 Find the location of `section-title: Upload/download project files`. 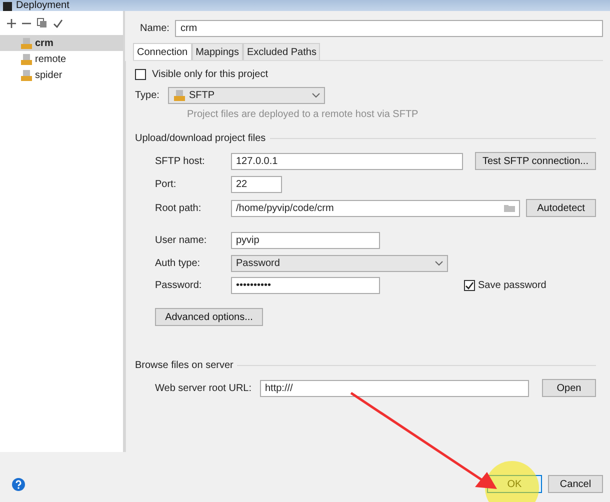

section-title: Upload/download project files is located at coordinates (200, 138).